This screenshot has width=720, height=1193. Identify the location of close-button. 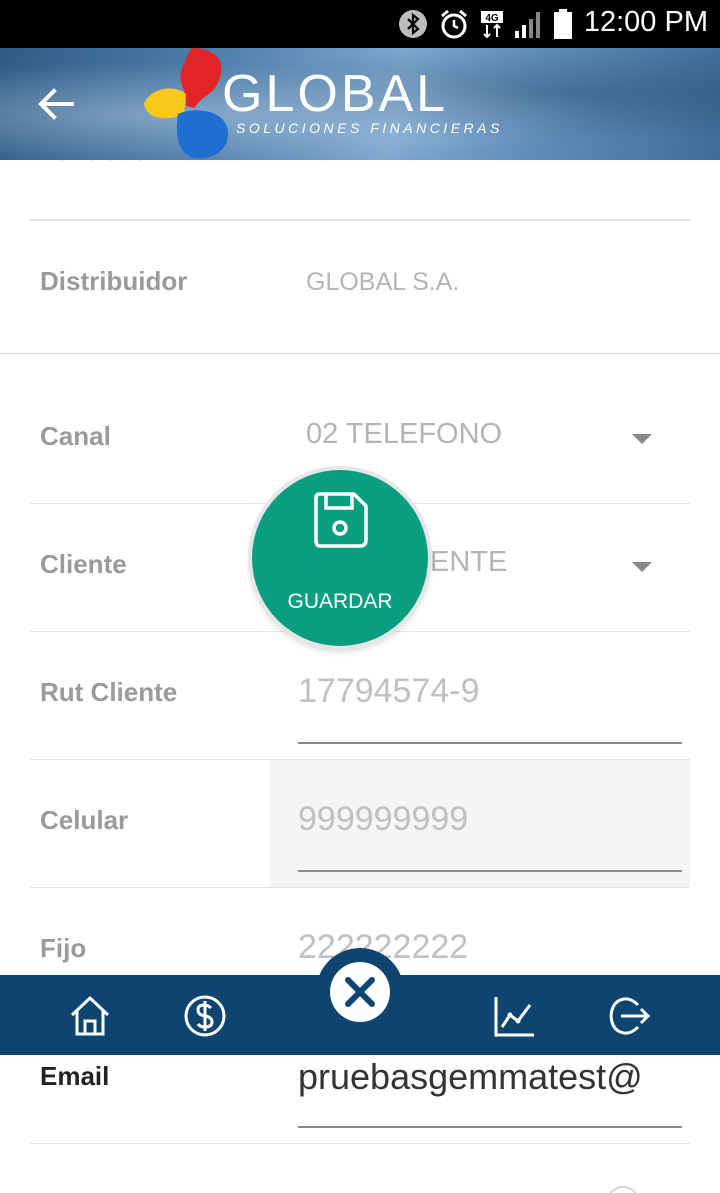
(360, 992).